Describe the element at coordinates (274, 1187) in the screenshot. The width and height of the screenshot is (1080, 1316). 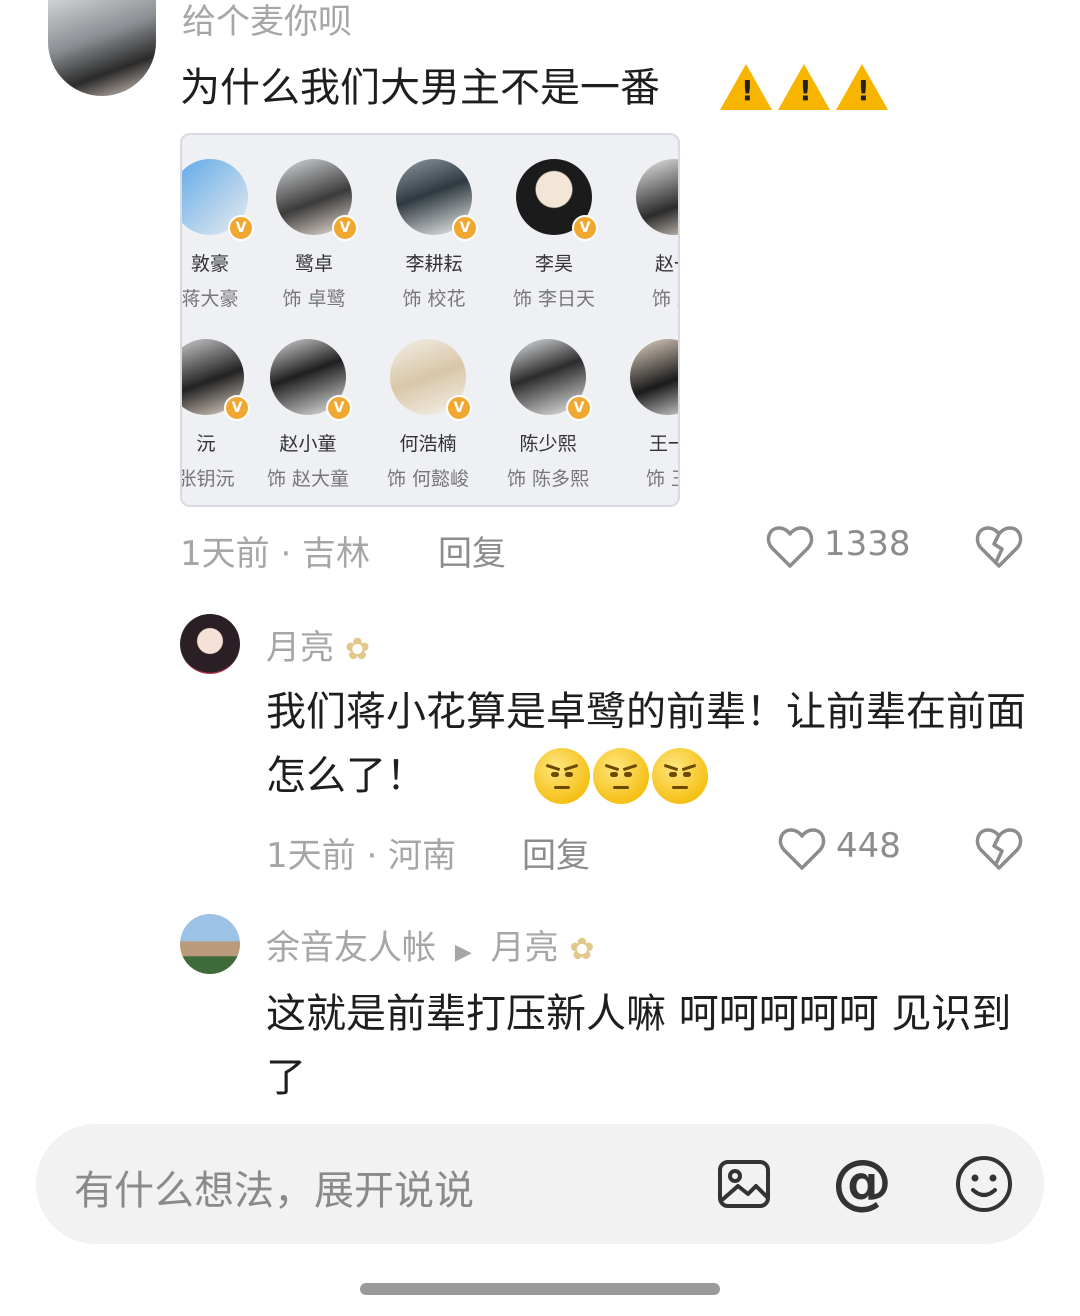
I see `comment-input: 有什么想法，展开说说` at that location.